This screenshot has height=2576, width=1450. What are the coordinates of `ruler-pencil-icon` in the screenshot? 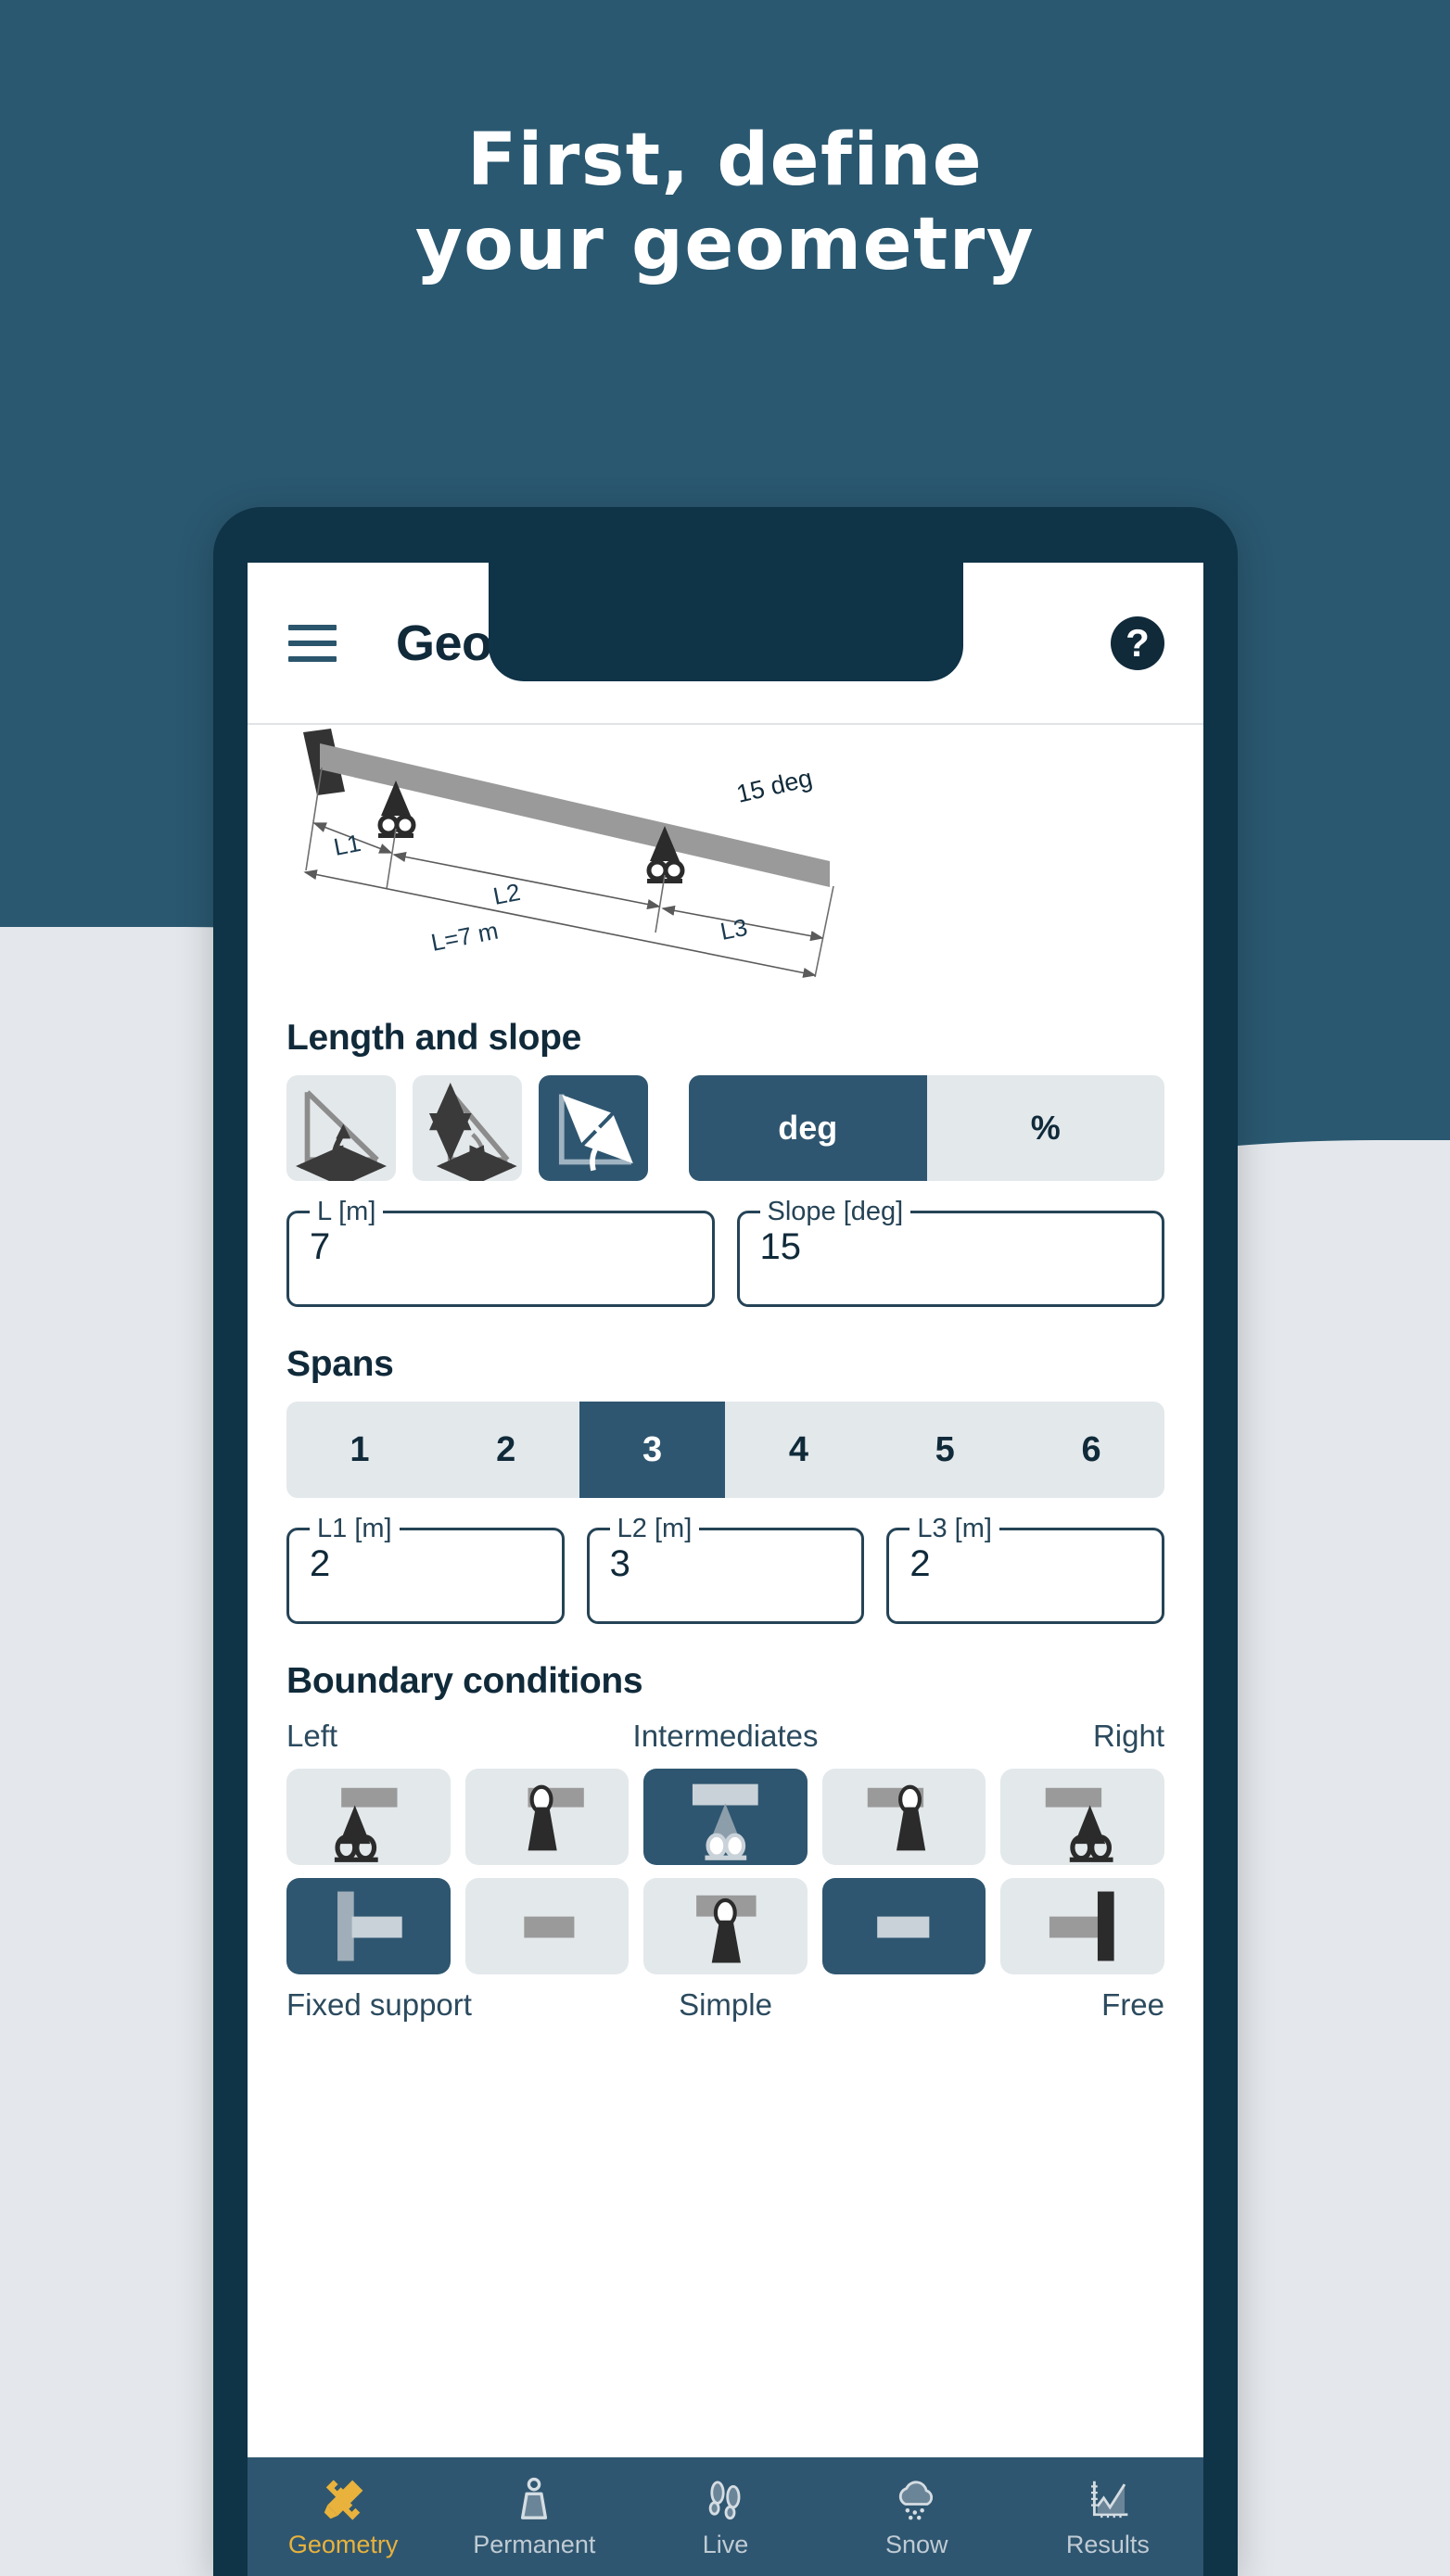 It's located at (344, 2499).